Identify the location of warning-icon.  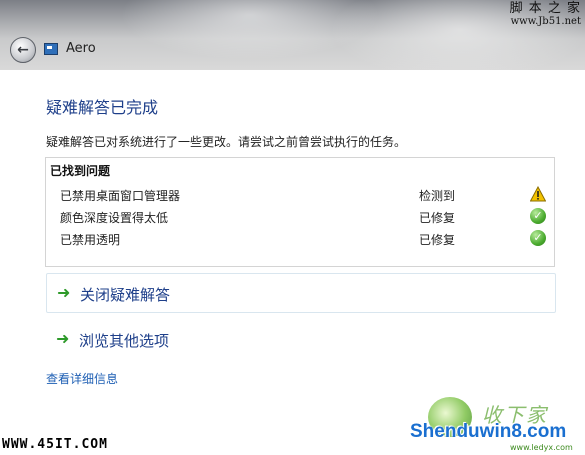
(538, 193).